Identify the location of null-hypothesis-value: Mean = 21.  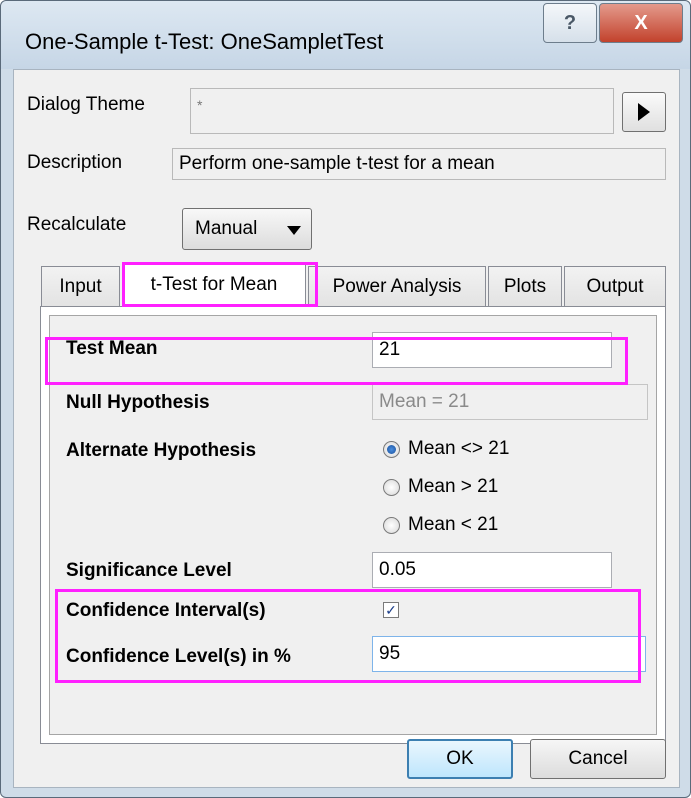
(424, 401).